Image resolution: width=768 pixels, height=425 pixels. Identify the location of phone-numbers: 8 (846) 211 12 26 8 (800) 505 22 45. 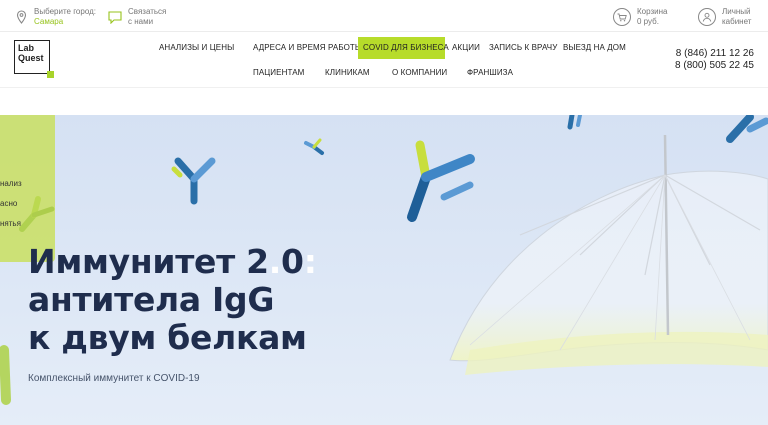
(714, 60).